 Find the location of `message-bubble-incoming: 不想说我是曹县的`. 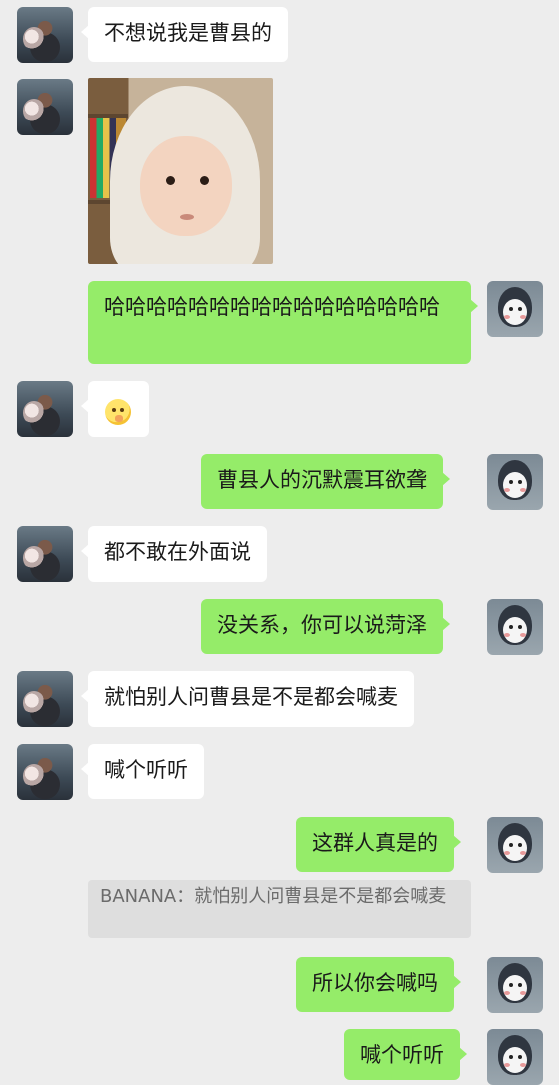

message-bubble-incoming: 不想说我是曹县的 is located at coordinates (184, 34).